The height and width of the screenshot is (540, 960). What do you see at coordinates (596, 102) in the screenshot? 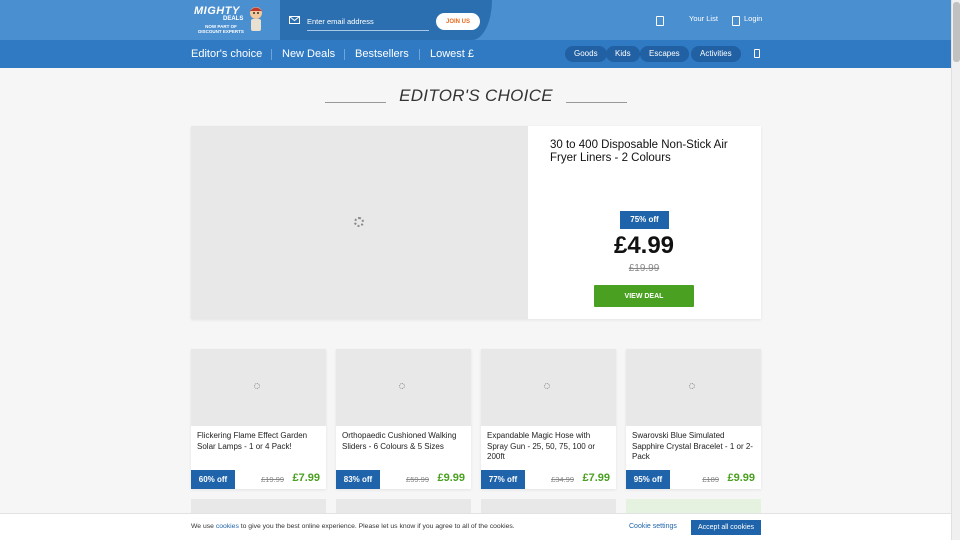
I see `heading-rule-right` at bounding box center [596, 102].